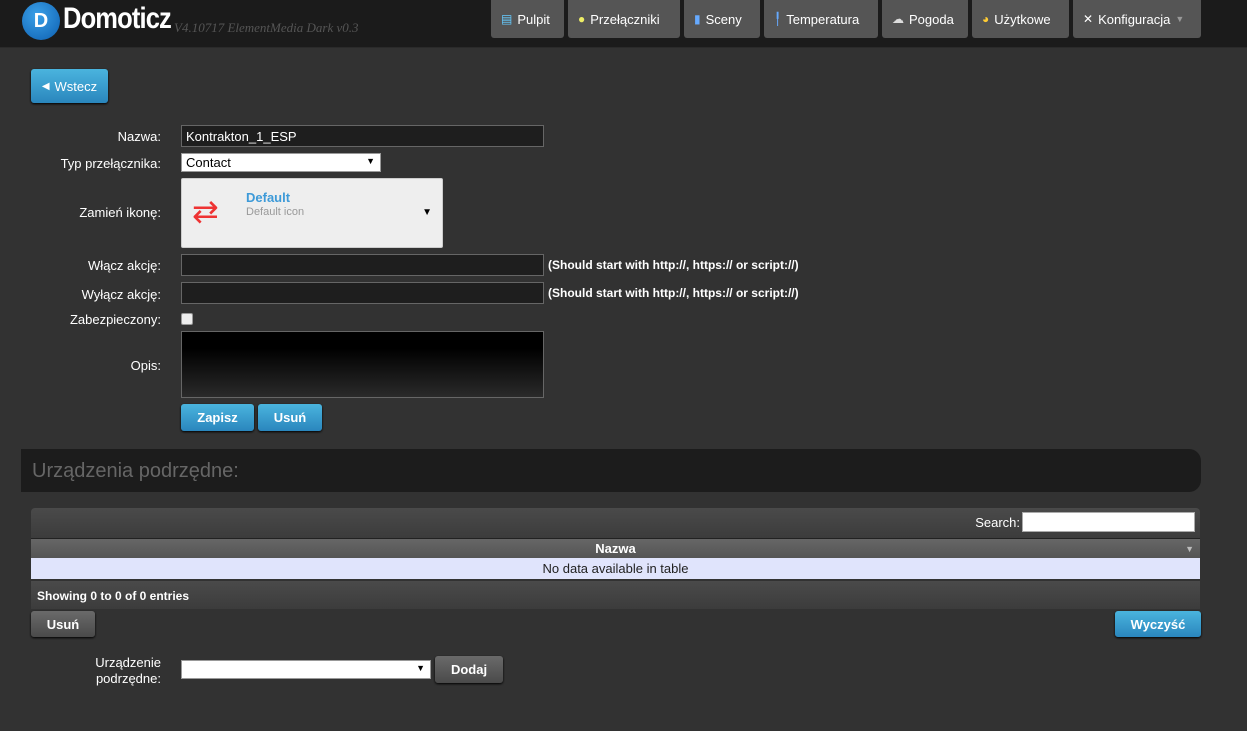 The height and width of the screenshot is (731, 1247). What do you see at coordinates (362, 364) in the screenshot?
I see `description-textarea` at bounding box center [362, 364].